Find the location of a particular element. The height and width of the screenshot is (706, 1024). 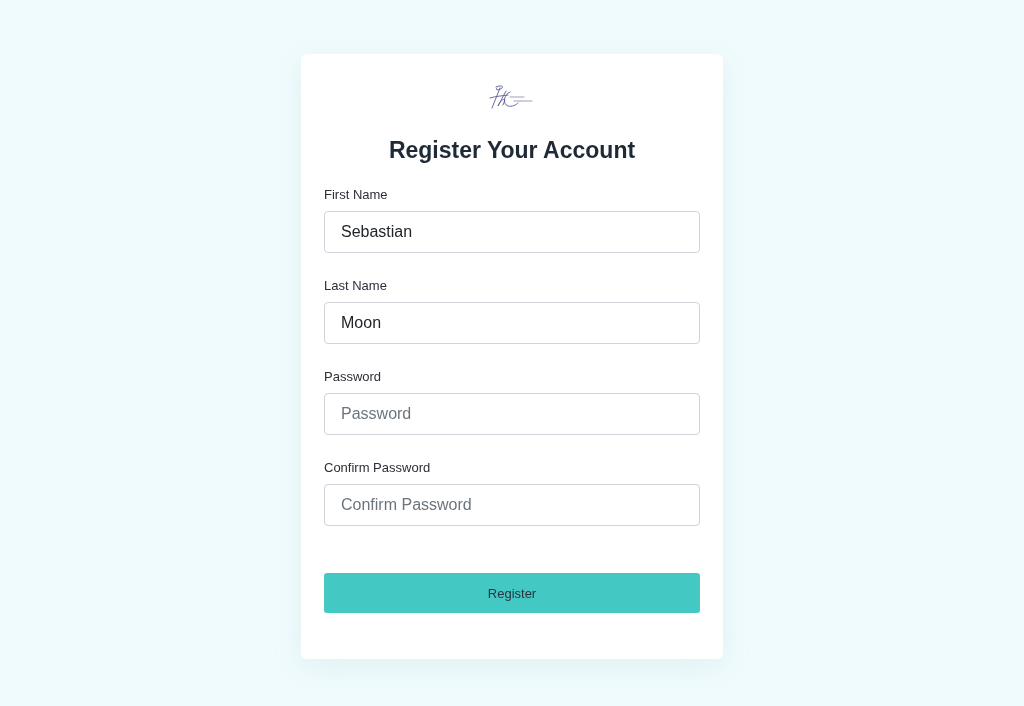

register-button: Register is located at coordinates (512, 593).